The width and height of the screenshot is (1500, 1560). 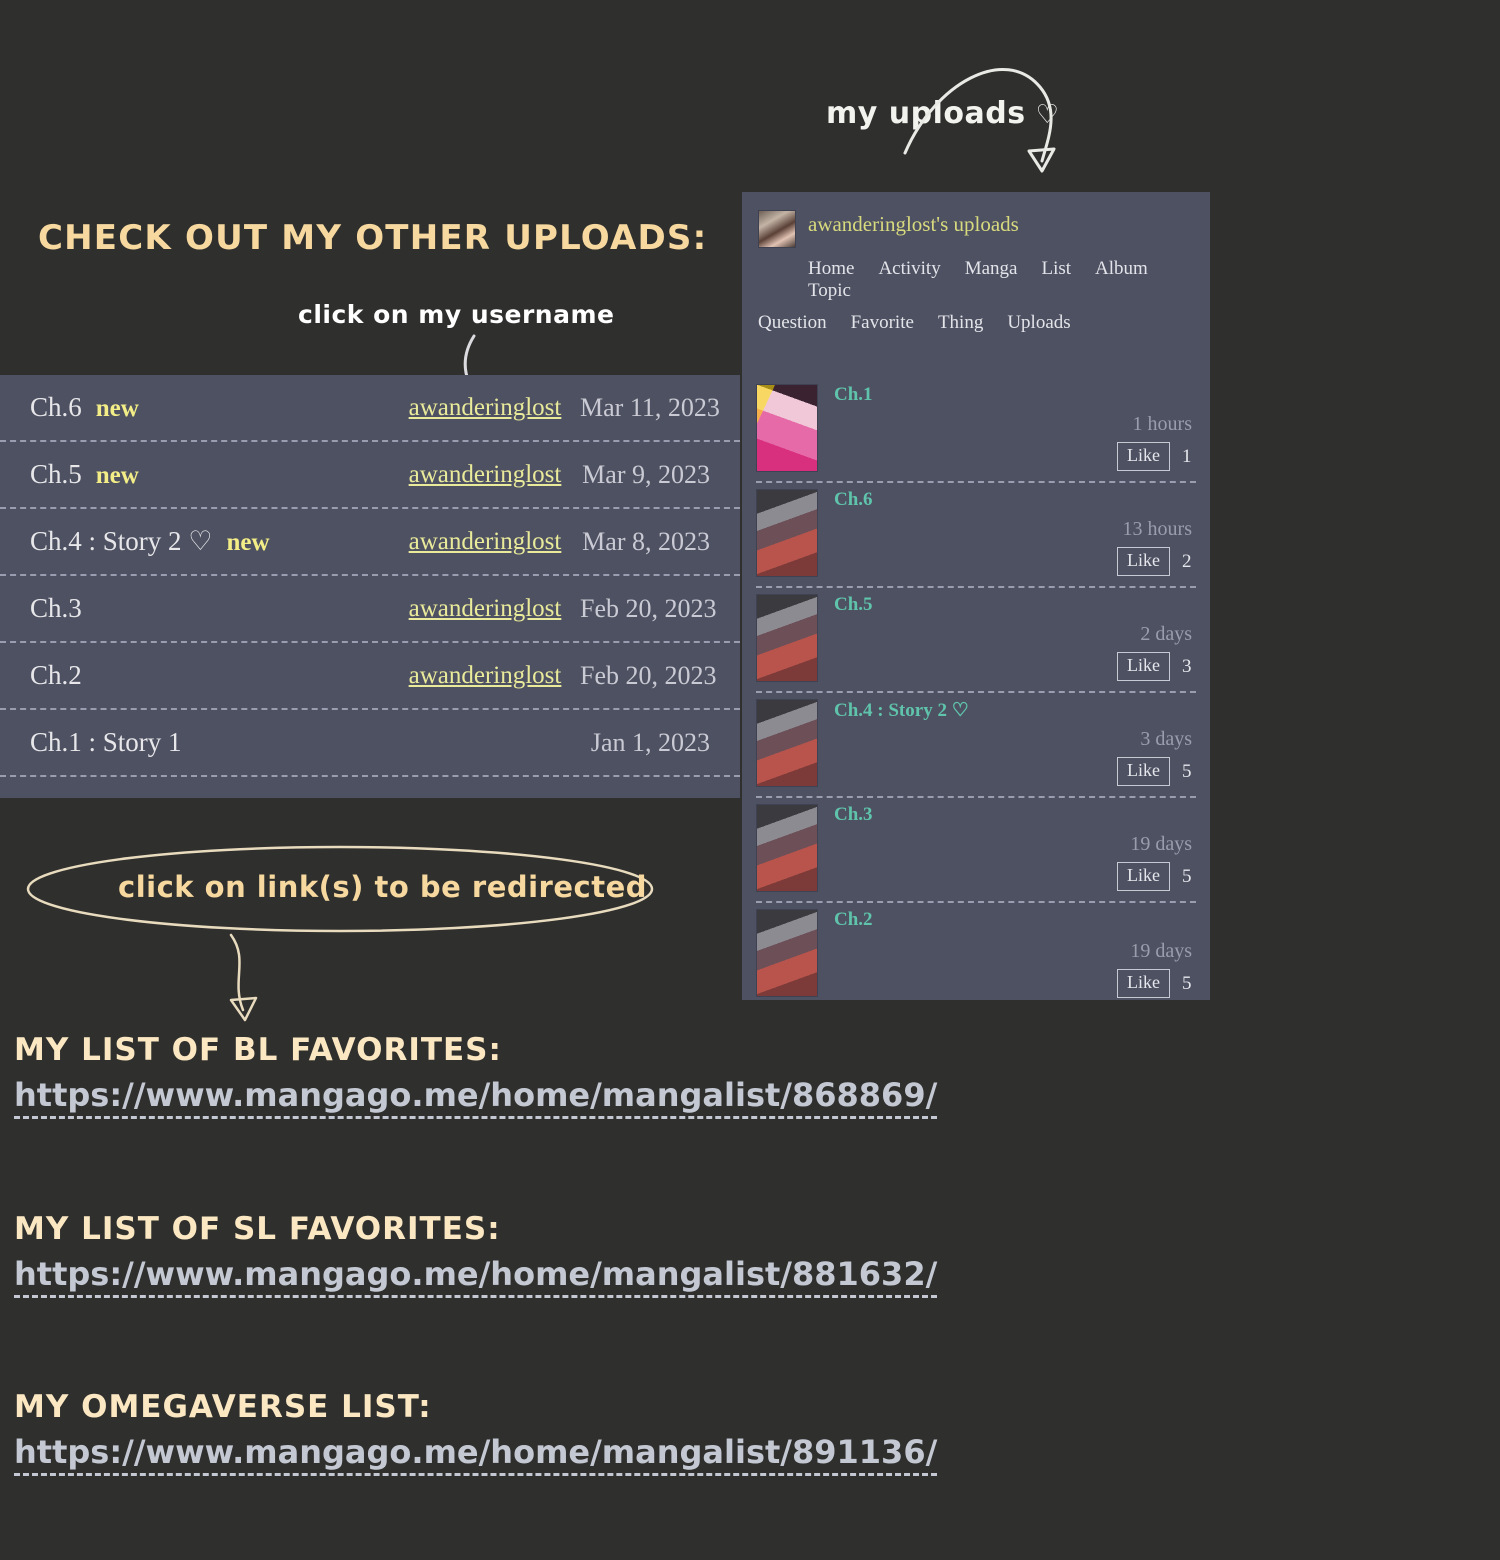 I want to click on table-row: Ch.3 awanderinglost Feb 20, 2023, so click(x=370, y=609).